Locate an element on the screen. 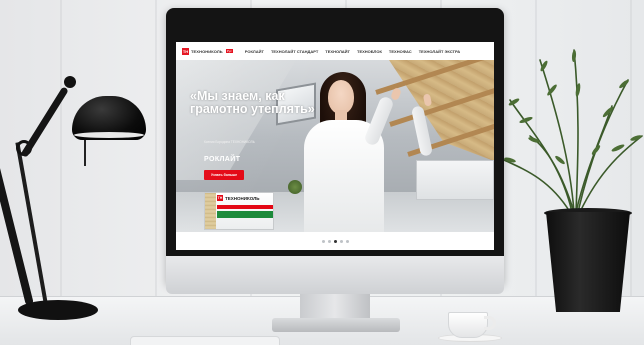 Image resolution: width=644 pixels, height=345 pixels. logo-mark: ТН is located at coordinates (185, 51).